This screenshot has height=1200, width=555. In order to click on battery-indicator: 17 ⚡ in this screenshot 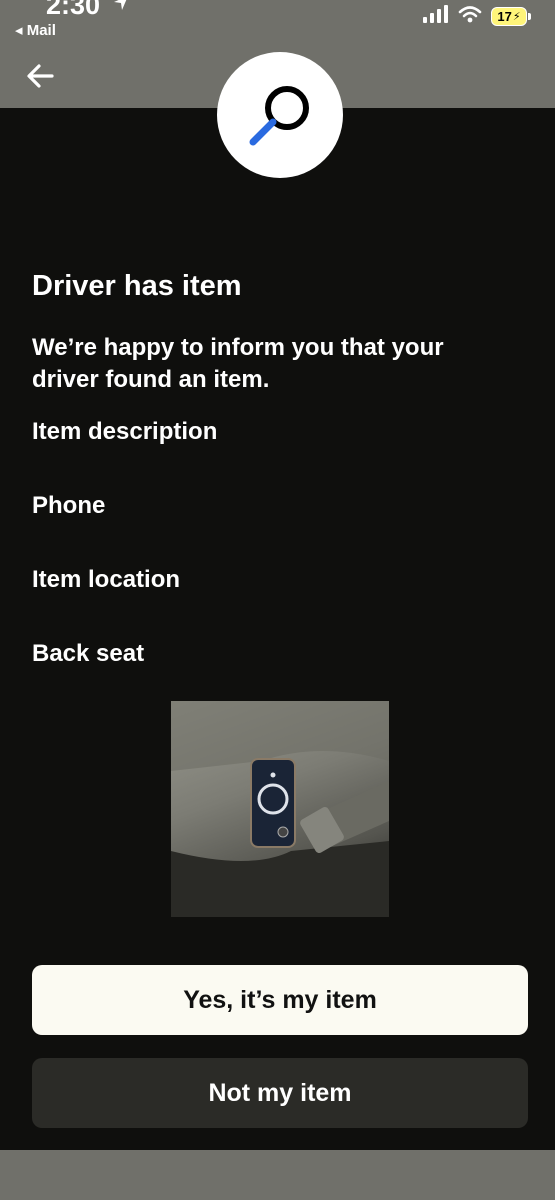, I will do `click(511, 16)`.